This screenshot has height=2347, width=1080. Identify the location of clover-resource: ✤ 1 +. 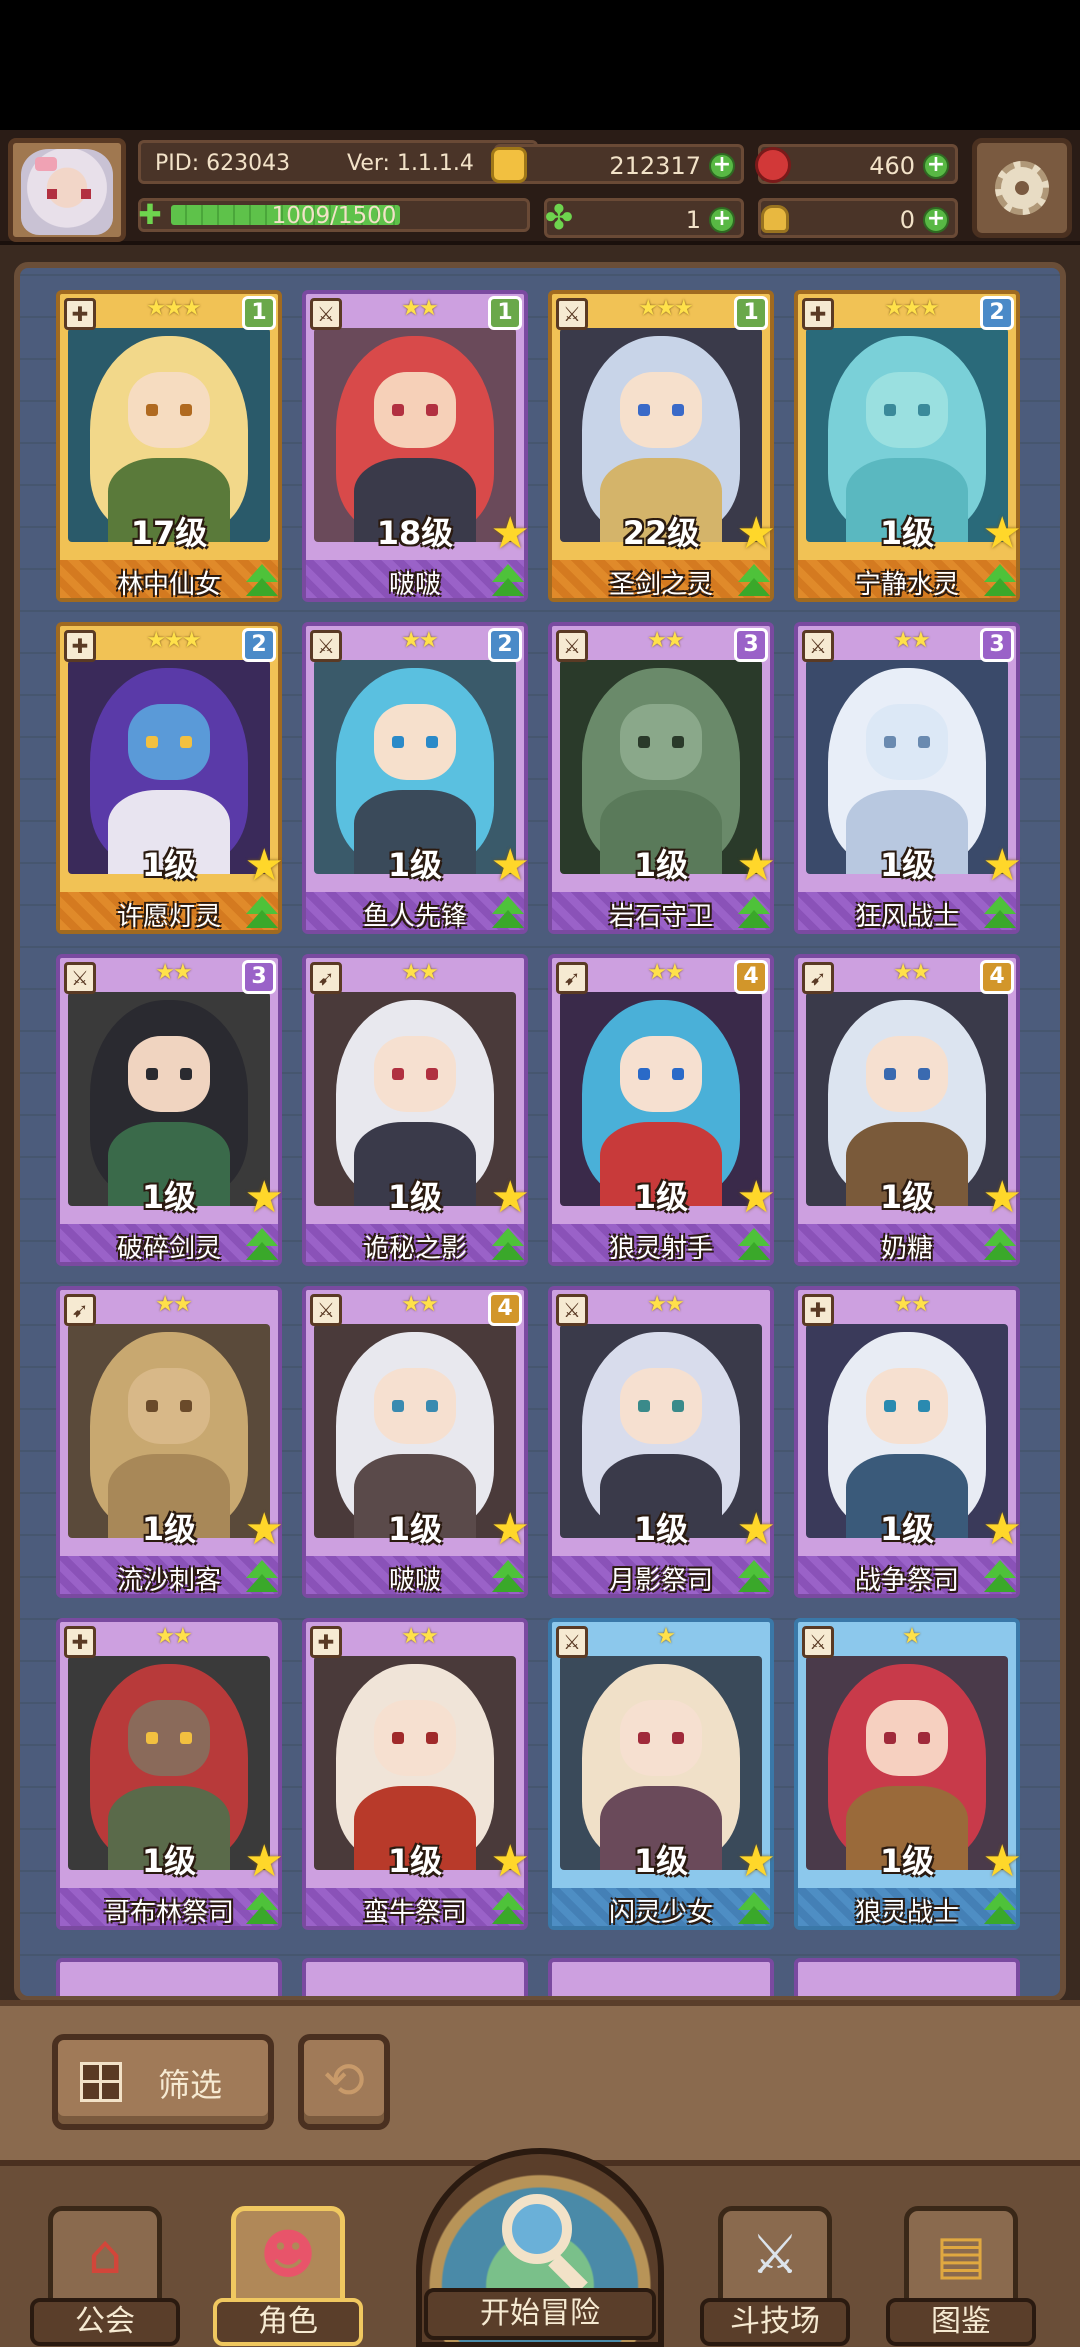
(644, 218).